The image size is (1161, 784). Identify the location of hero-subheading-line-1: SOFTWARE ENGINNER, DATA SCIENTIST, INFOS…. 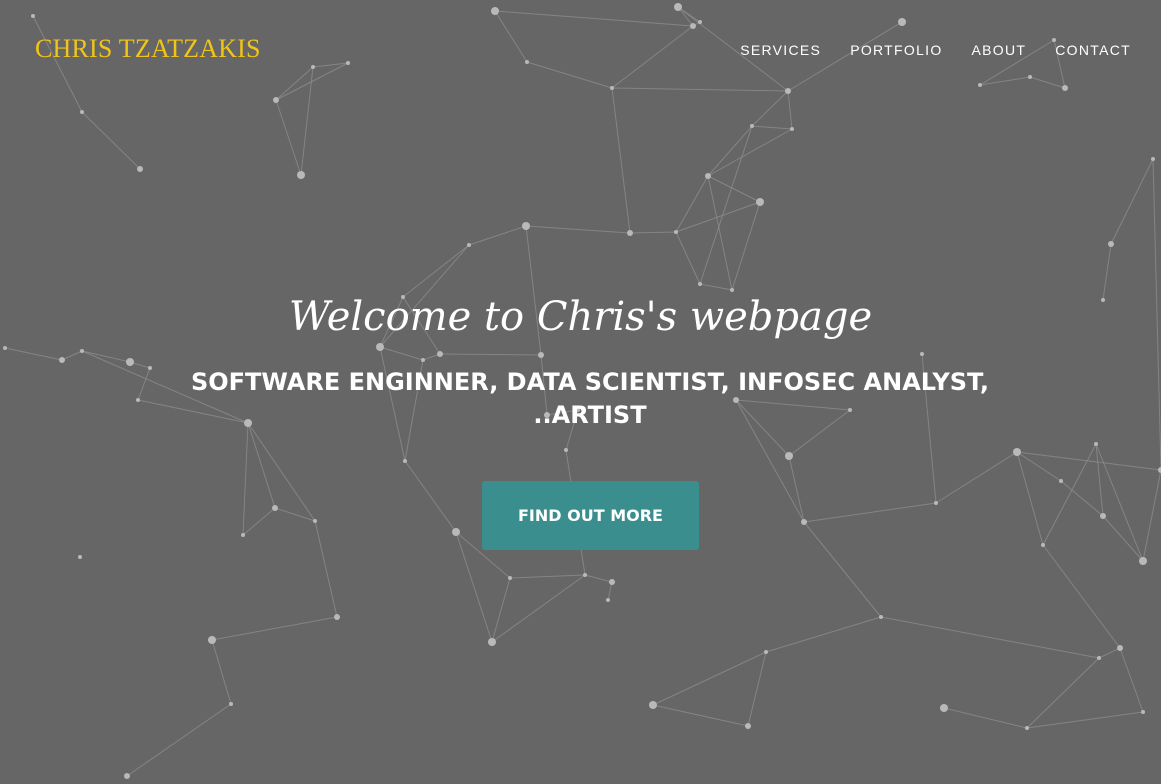
(590, 382).